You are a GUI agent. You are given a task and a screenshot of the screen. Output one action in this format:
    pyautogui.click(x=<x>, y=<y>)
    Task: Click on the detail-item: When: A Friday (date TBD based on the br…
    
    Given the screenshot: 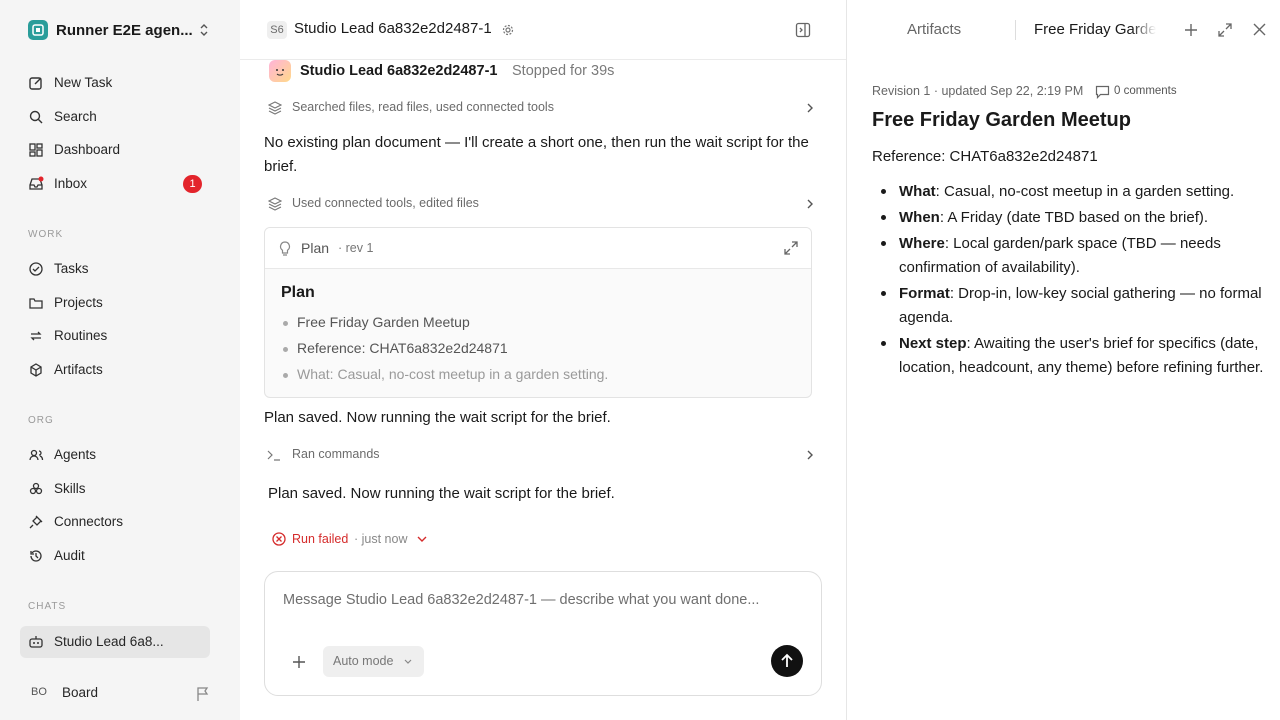 What is the action you would take?
    pyautogui.click(x=1069, y=218)
    